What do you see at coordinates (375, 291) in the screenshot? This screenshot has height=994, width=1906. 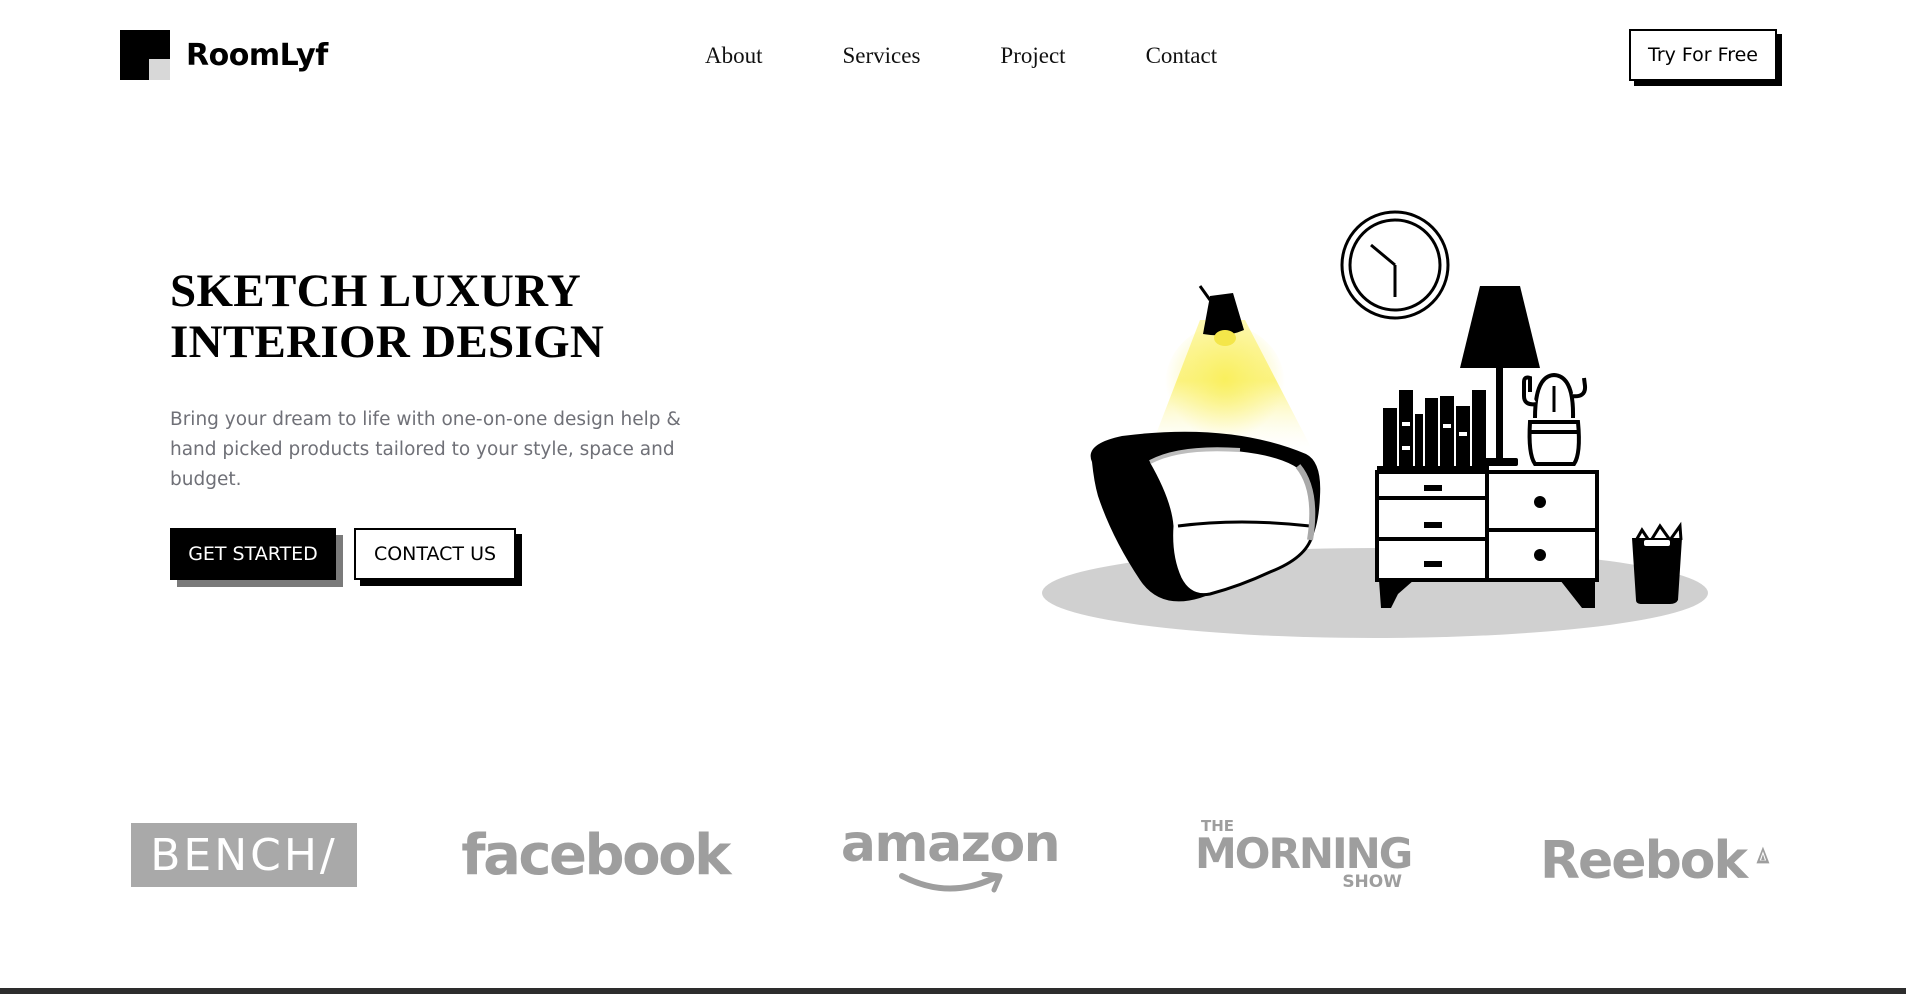 I see `hero-title-line-1: SKETCH LUXURY` at bounding box center [375, 291].